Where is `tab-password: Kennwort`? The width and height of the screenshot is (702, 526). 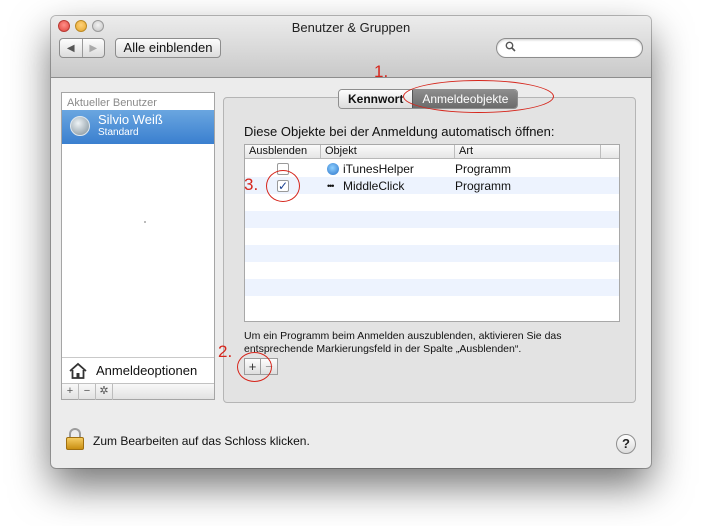
tab-password: Kennwort is located at coordinates (376, 99).